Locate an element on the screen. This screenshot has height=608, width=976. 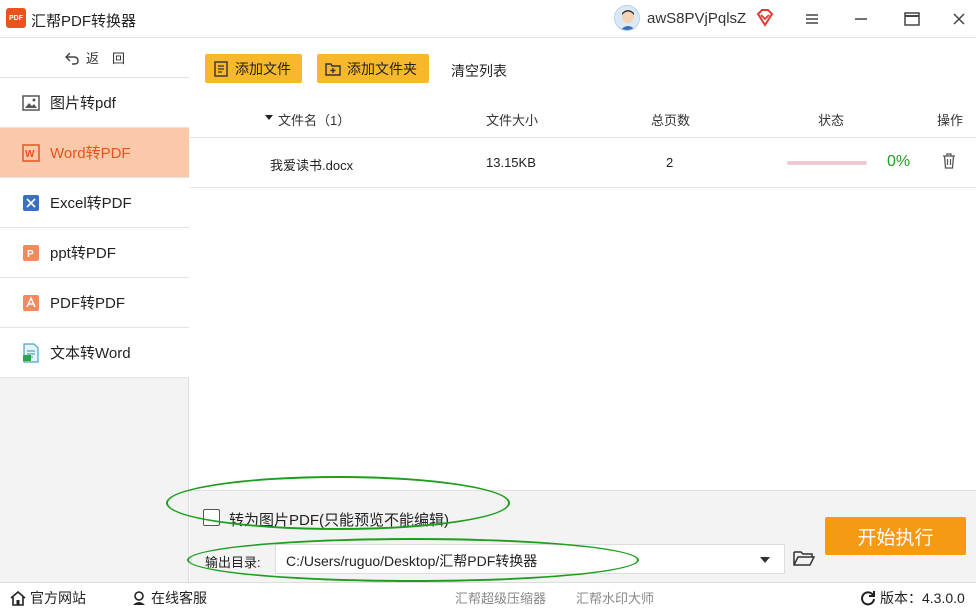
refresh-icon is located at coordinates (868, 598).